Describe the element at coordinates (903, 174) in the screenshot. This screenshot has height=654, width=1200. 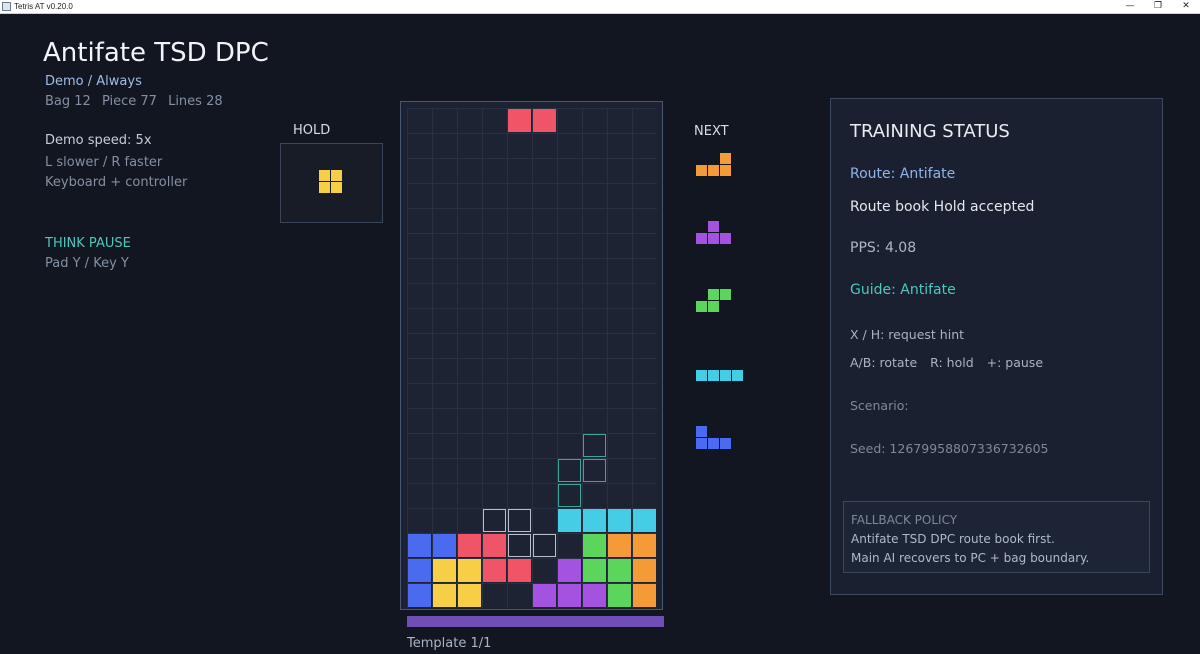
I see `route-label: Route: Antifate` at that location.